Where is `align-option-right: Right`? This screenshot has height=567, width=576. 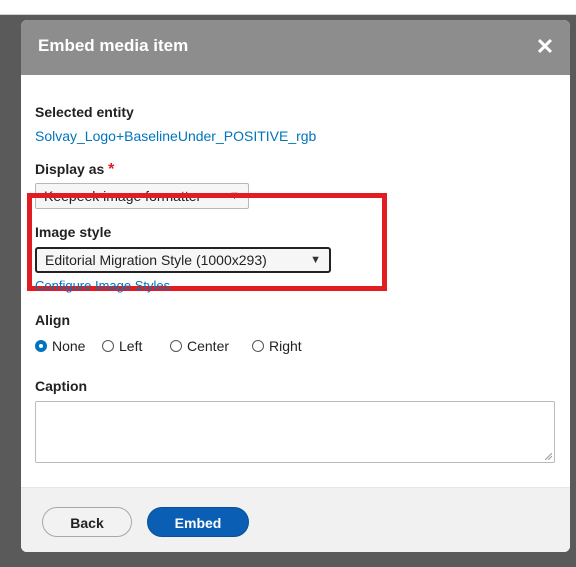
align-option-right: Right is located at coordinates (277, 346).